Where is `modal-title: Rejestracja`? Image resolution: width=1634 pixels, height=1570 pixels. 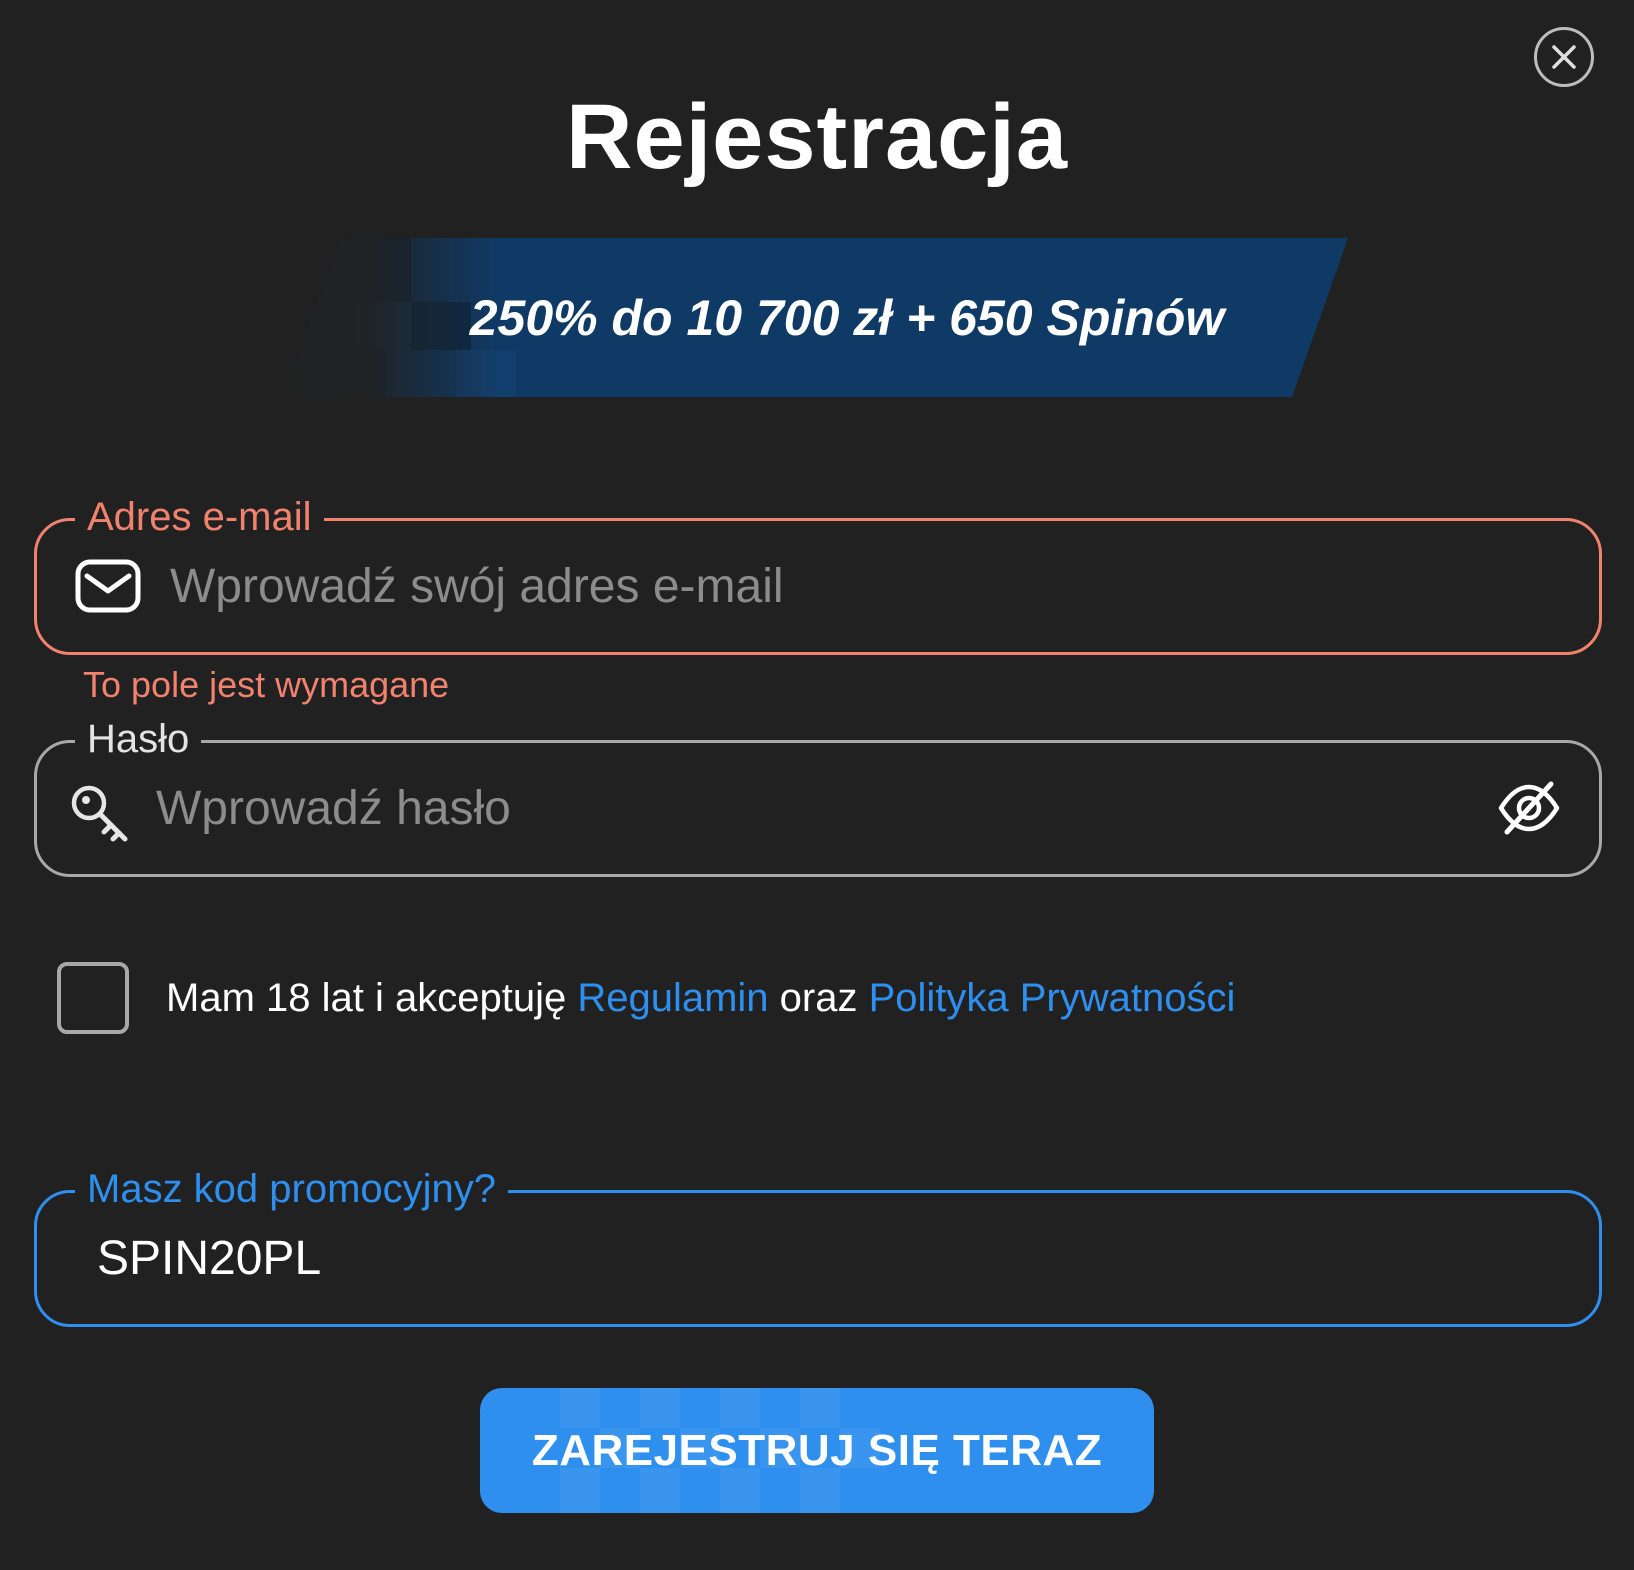
modal-title: Rejestracja is located at coordinates (817, 137).